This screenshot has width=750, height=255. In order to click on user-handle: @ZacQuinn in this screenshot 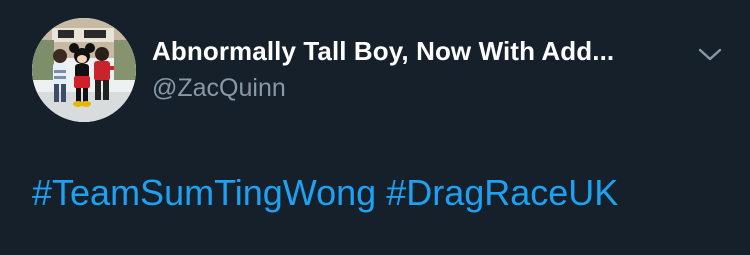, I will do `click(219, 88)`.